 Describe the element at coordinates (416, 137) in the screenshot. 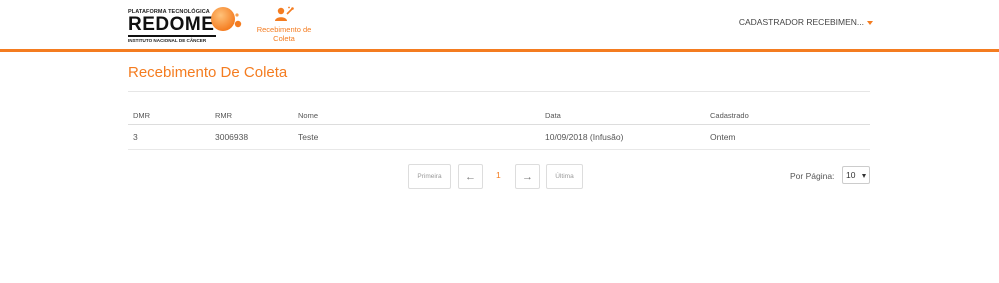

I see `cell-nome: Teste` at that location.